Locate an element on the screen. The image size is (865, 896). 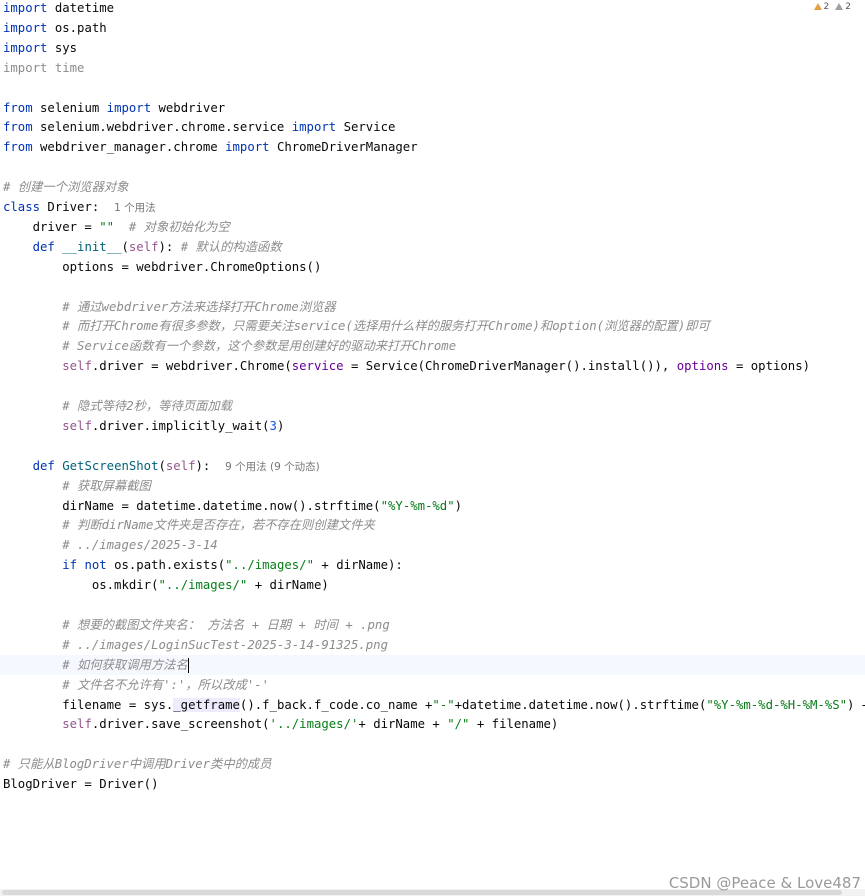
code-line: from selenium import webdriver is located at coordinates (114, 108).